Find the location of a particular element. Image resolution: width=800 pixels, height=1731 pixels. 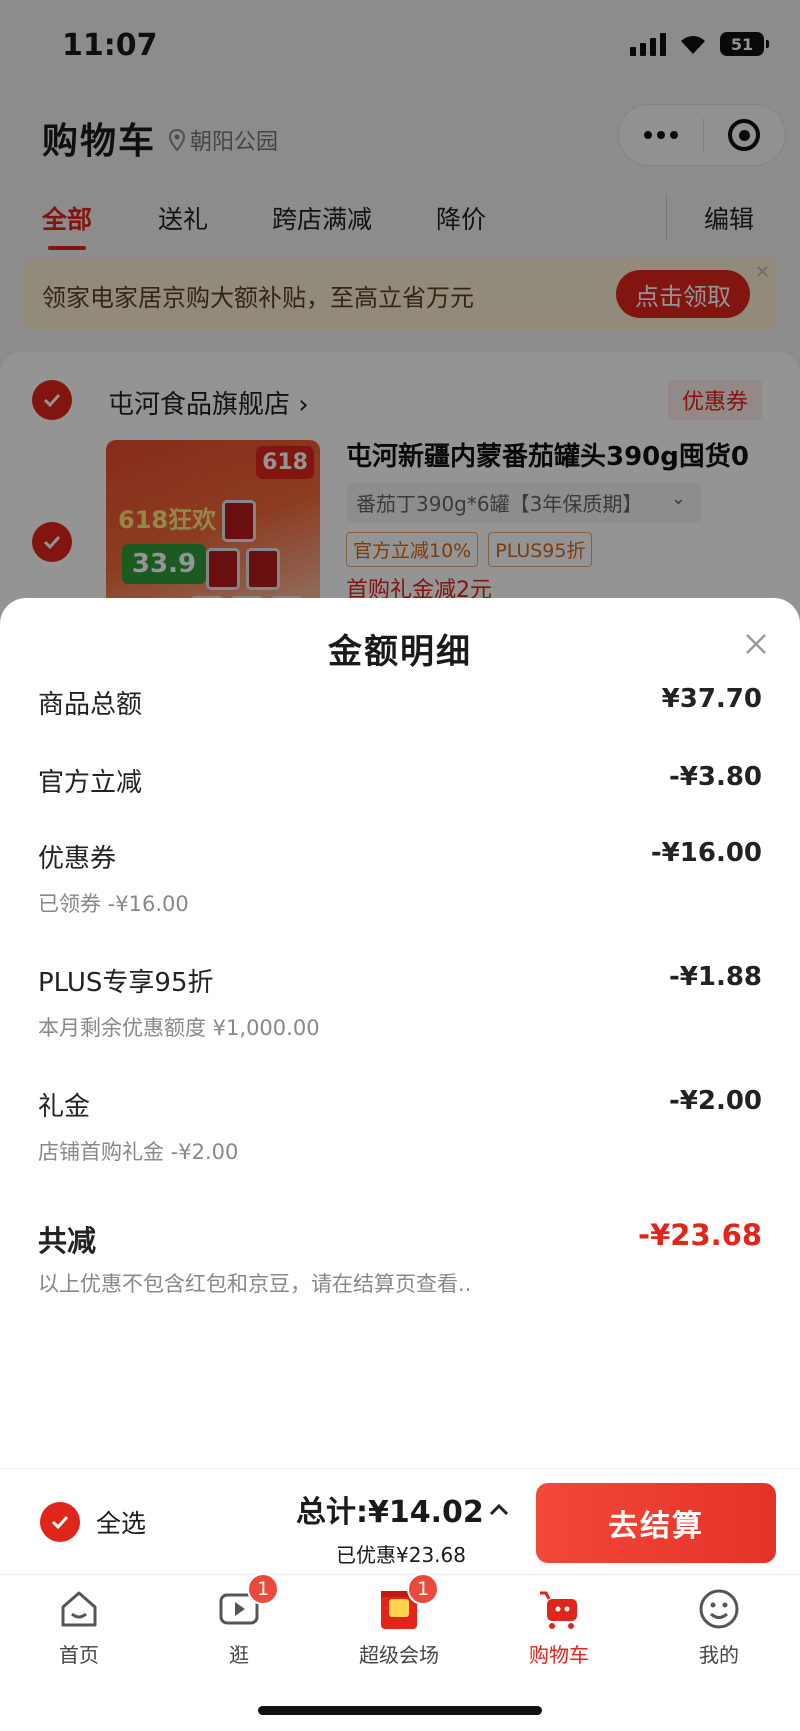

tab-cart: 购物车 is located at coordinates (559, 1627).